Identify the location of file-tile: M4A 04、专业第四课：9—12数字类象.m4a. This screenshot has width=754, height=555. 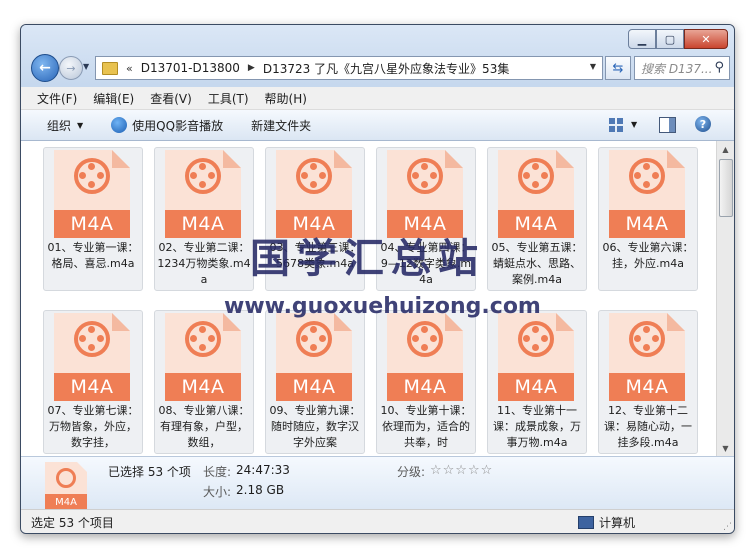
(426, 219).